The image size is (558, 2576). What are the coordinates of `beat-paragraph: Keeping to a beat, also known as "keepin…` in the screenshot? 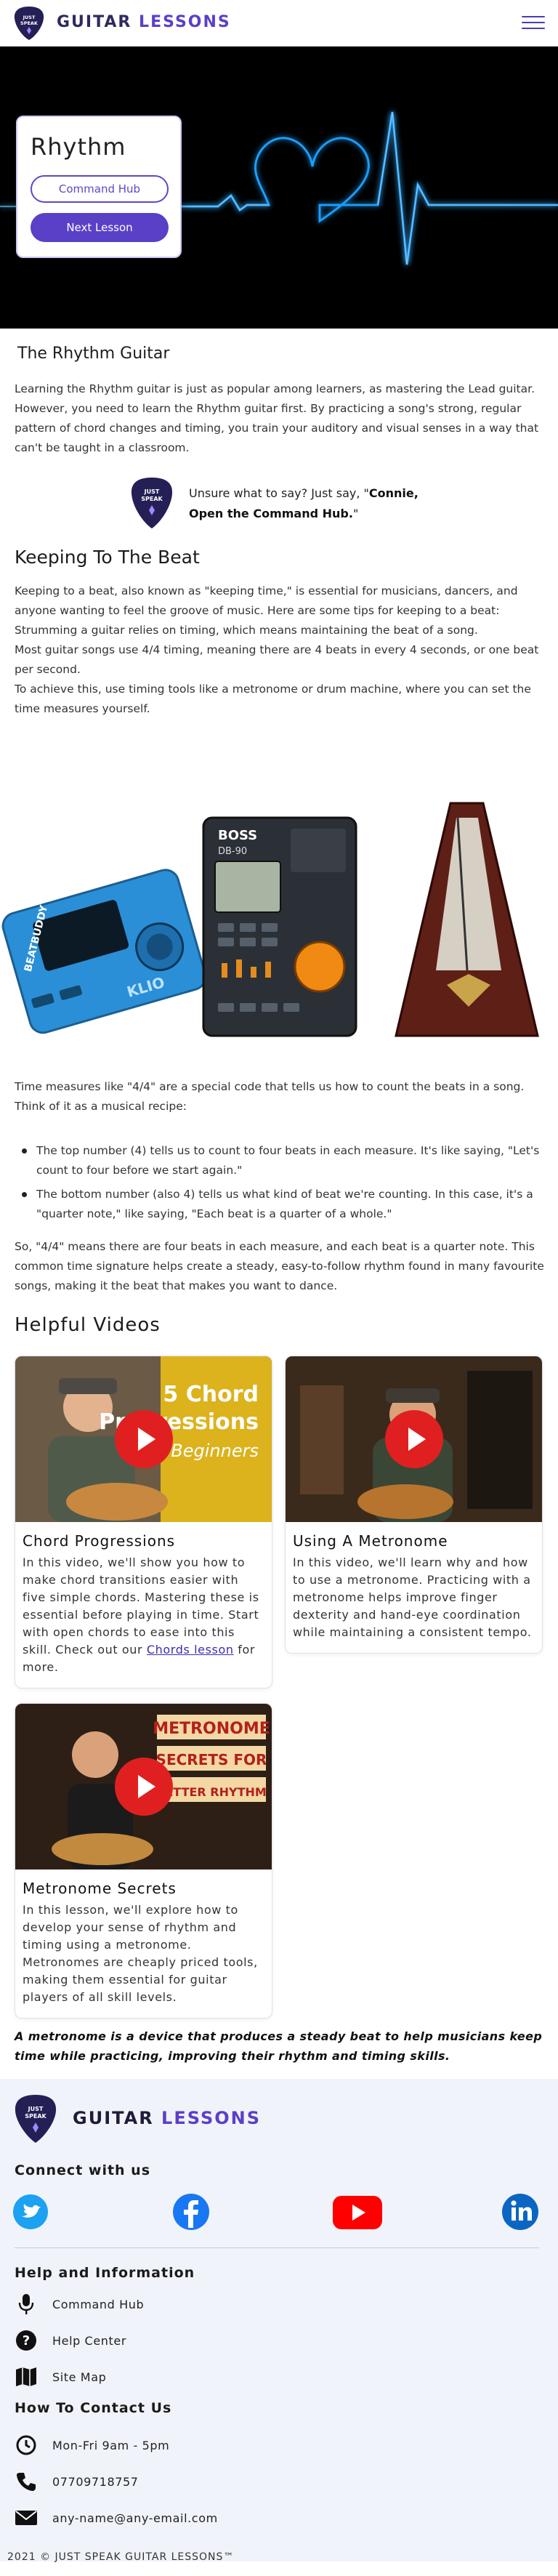 It's located at (277, 649).